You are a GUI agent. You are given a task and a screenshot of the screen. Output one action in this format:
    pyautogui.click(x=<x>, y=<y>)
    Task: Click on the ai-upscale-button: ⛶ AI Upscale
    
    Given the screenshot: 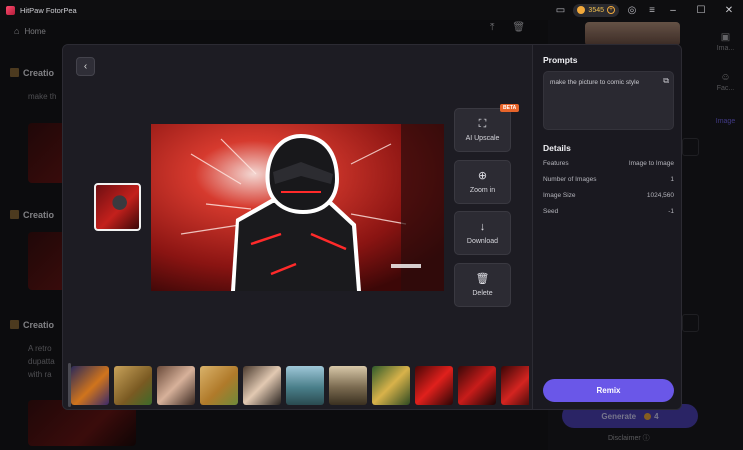 What is the action you would take?
    pyautogui.click(x=482, y=130)
    